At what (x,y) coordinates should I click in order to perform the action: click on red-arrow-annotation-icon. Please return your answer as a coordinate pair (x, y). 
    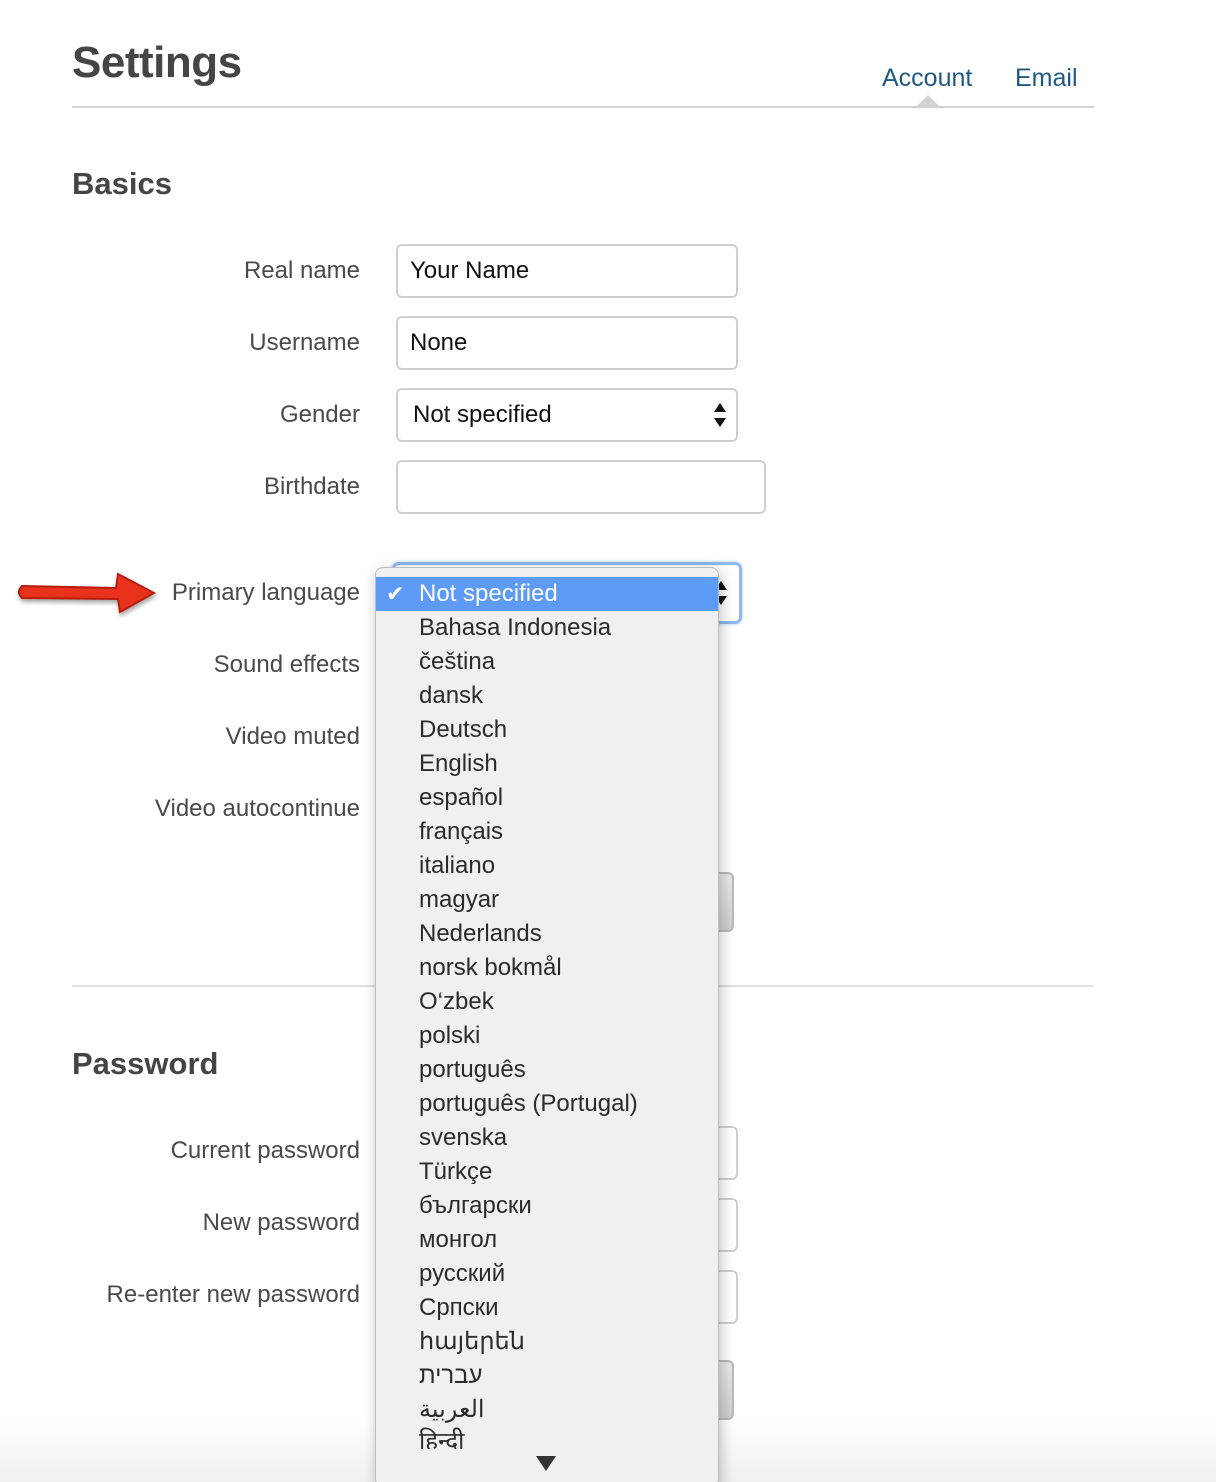
    Looking at the image, I should click on (87, 593).